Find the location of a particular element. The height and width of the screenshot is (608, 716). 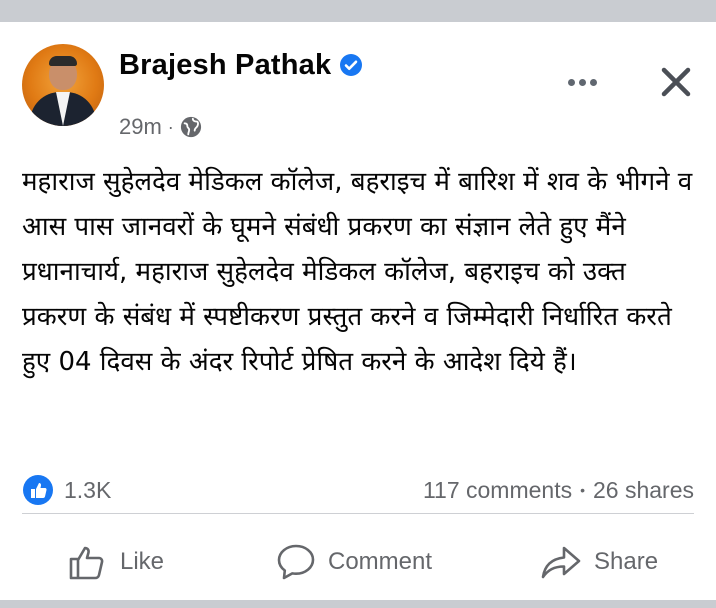

thumbs-up-icon is located at coordinates (86, 563).